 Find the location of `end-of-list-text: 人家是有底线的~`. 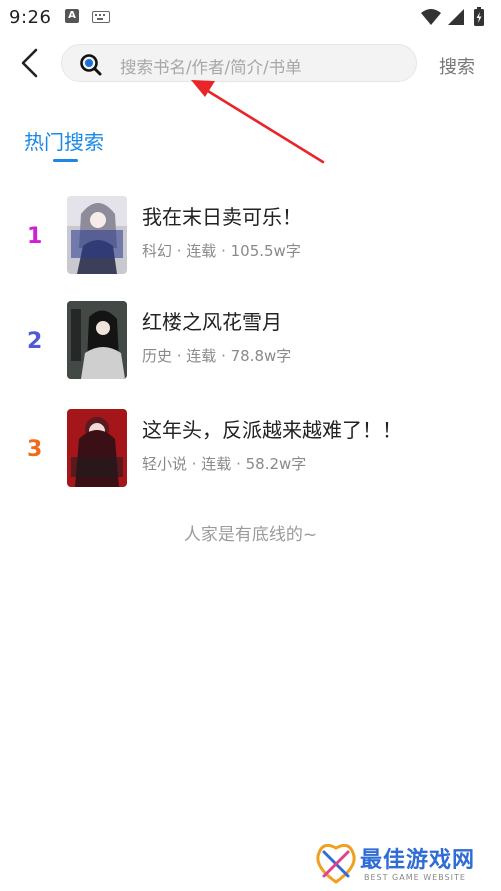

end-of-list-text: 人家是有底线的~ is located at coordinates (250, 535).